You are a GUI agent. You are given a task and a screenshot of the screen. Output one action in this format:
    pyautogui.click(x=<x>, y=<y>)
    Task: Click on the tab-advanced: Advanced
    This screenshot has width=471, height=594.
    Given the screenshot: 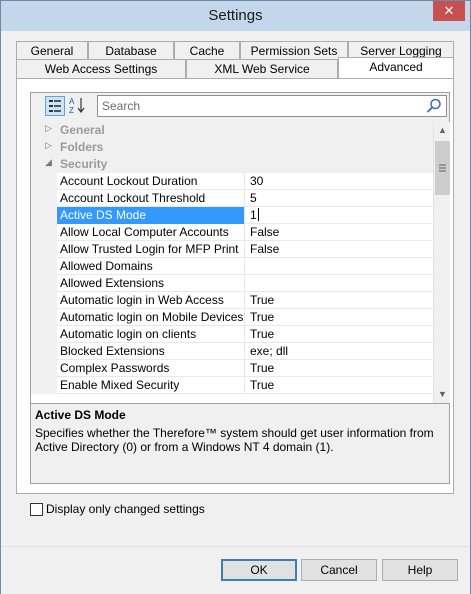 What is the action you would take?
    pyautogui.click(x=396, y=67)
    